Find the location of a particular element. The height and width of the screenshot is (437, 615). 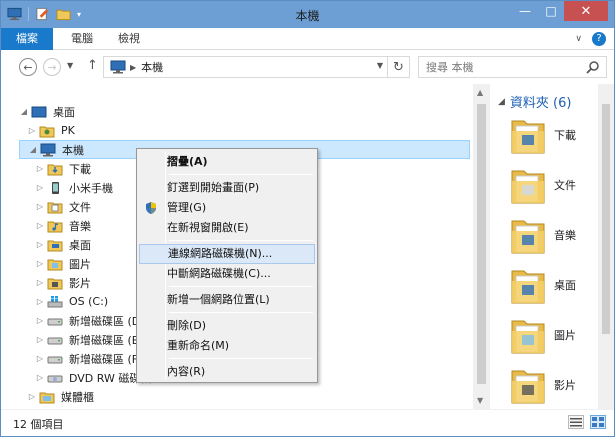

context-menu-item: 在新視窗開啟(E) is located at coordinates (227, 228).